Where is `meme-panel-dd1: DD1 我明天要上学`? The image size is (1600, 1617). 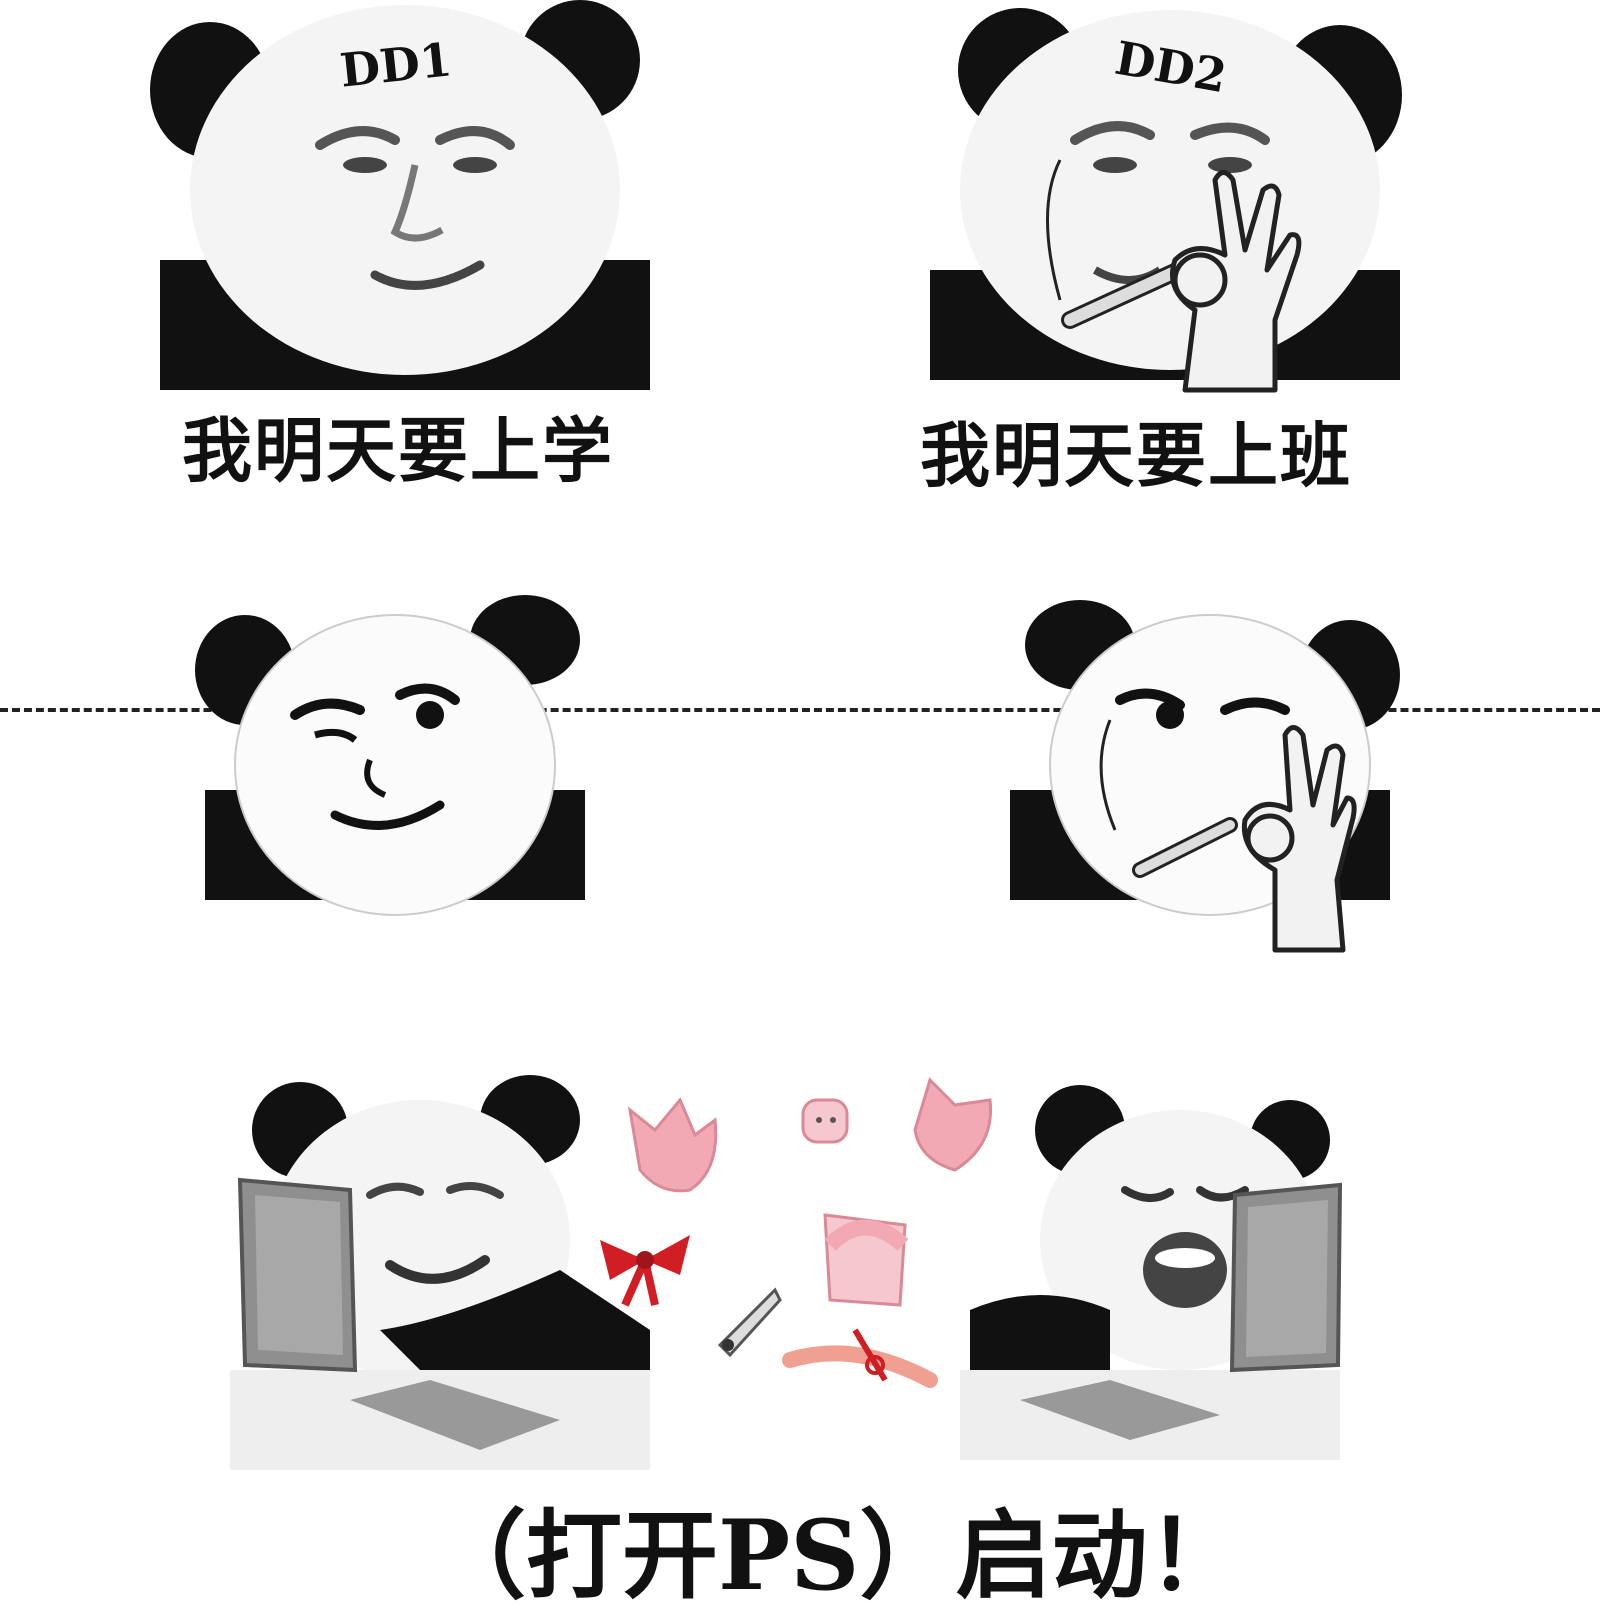
meme-panel-dd1: DD1 我明天要上学 is located at coordinates (410, 246).